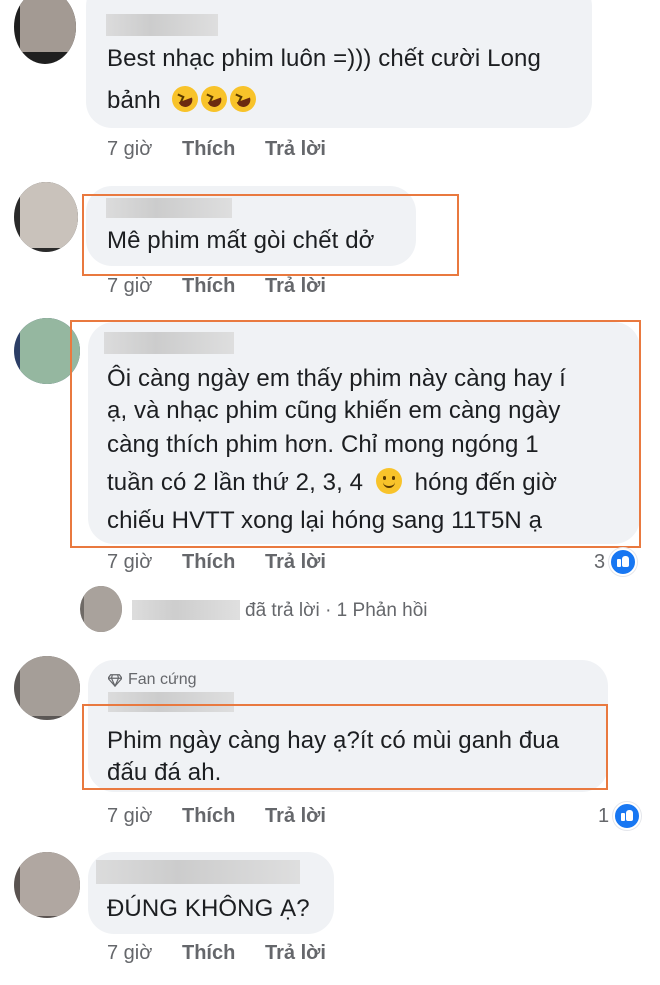 This screenshot has height=985, width=660. Describe the element at coordinates (324, 58) in the screenshot. I see `comment-text-line: Best nhạc phim luôn =))) chết cười Long` at that location.